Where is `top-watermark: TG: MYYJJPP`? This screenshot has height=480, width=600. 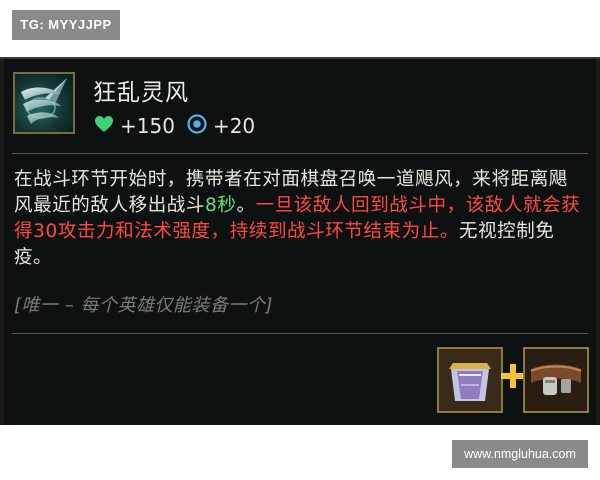
top-watermark: TG: MYYJJPP is located at coordinates (66, 25).